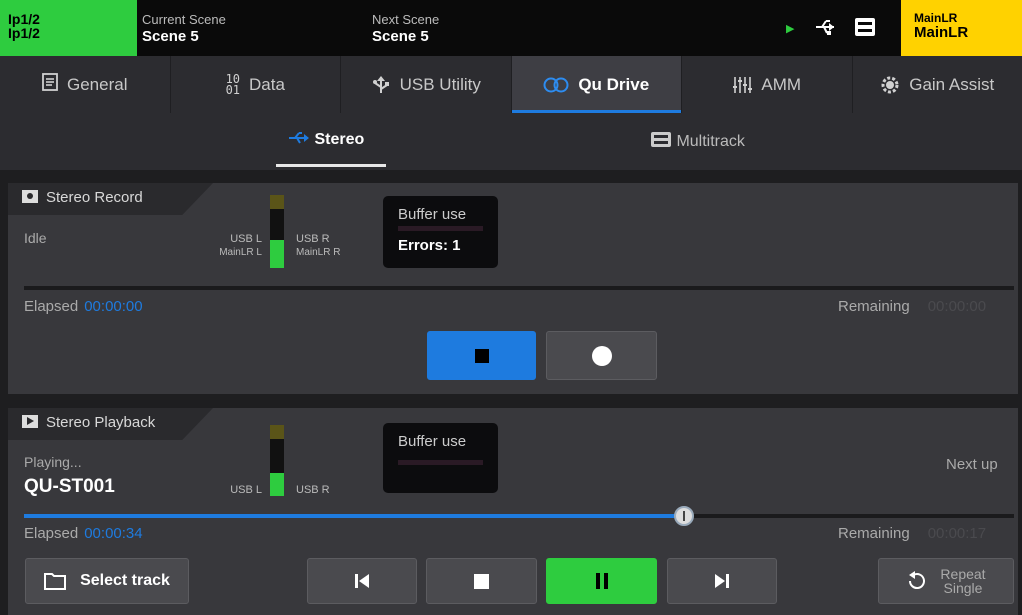 The width and height of the screenshot is (1022, 615). Describe the element at coordinates (406, 19) in the screenshot. I see `next-scene-label: Next Scene` at that location.